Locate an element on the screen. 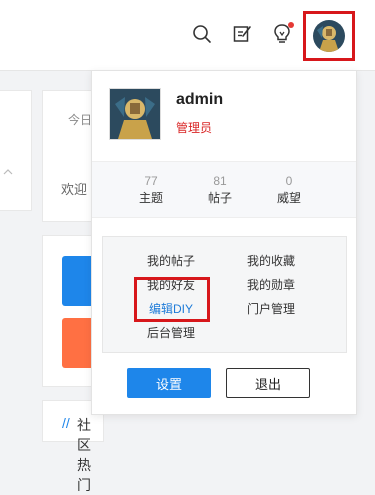 The width and height of the screenshot is (375, 495). link-my-posts: 我的帖子 is located at coordinates (171, 260).